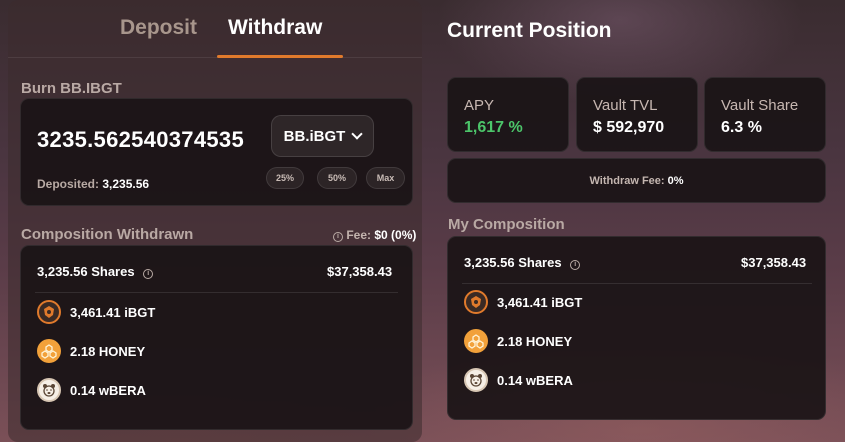 Image resolution: width=845 pixels, height=442 pixels. I want to click on fee-value: $0 (0%), so click(395, 235).